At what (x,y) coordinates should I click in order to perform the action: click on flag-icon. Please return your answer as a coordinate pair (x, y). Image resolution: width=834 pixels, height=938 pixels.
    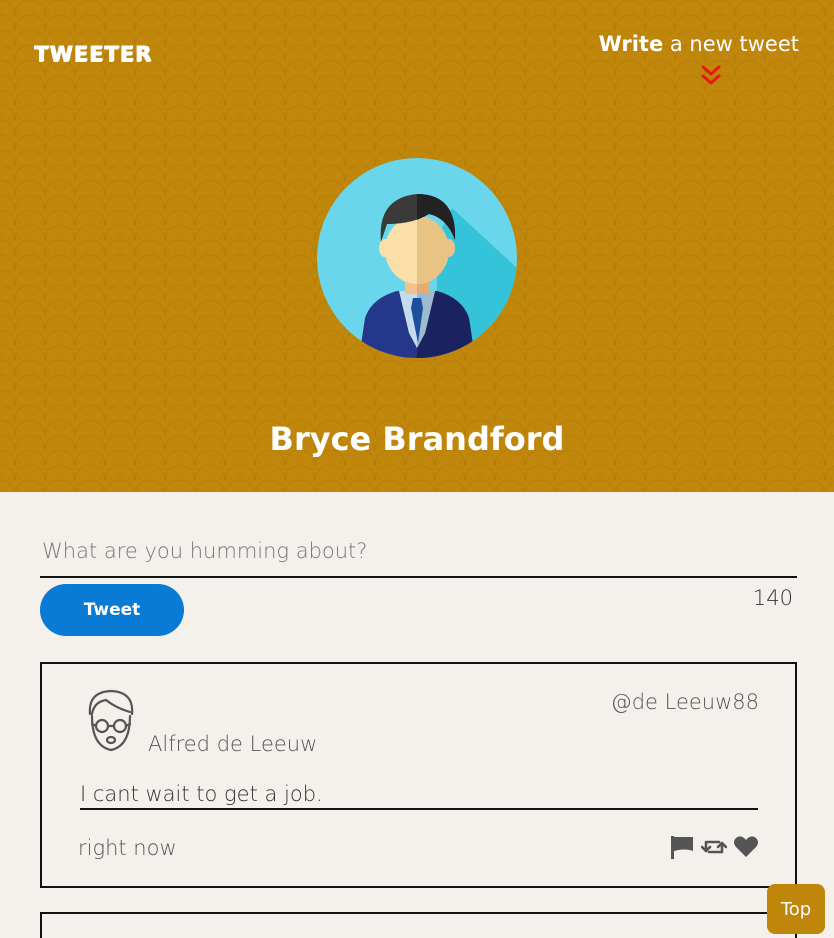
    Looking at the image, I should click on (682, 847).